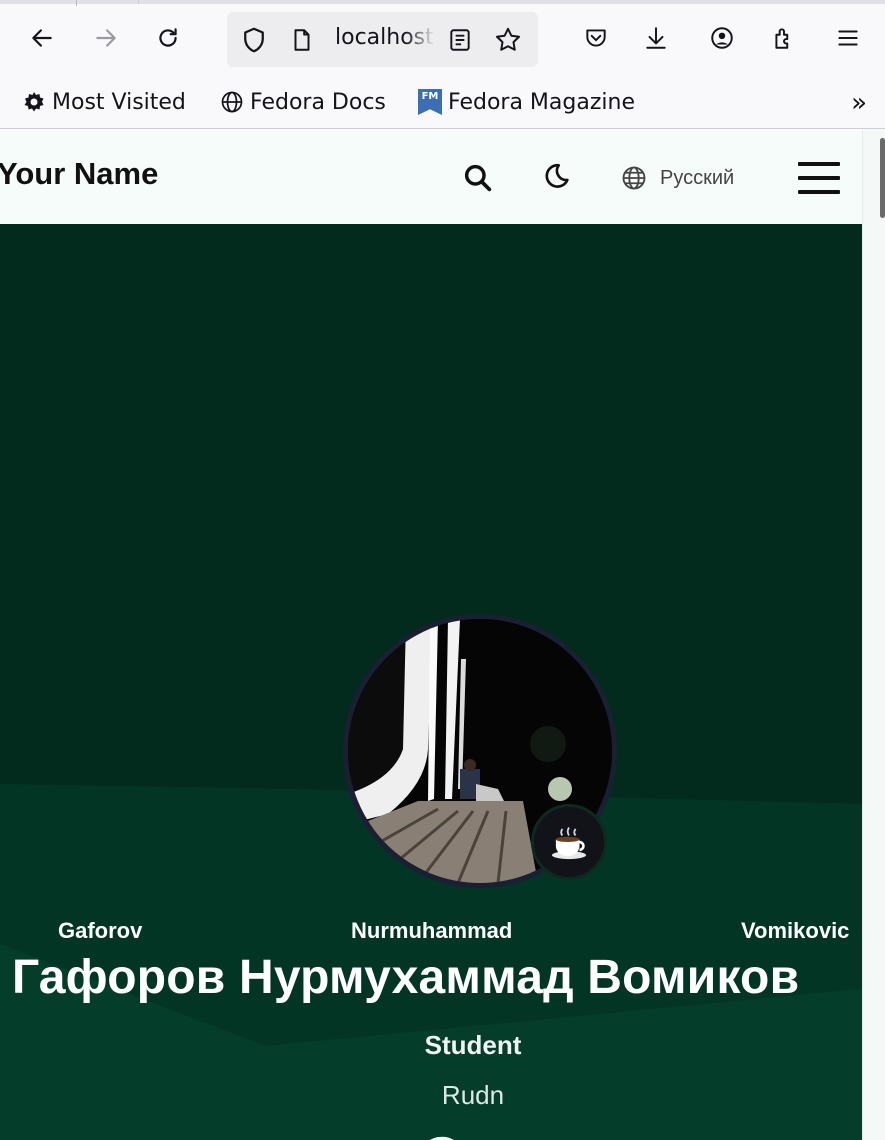 This screenshot has height=1140, width=885. Describe the element at coordinates (473, 1045) in the screenshot. I see `profile-role: Student` at that location.